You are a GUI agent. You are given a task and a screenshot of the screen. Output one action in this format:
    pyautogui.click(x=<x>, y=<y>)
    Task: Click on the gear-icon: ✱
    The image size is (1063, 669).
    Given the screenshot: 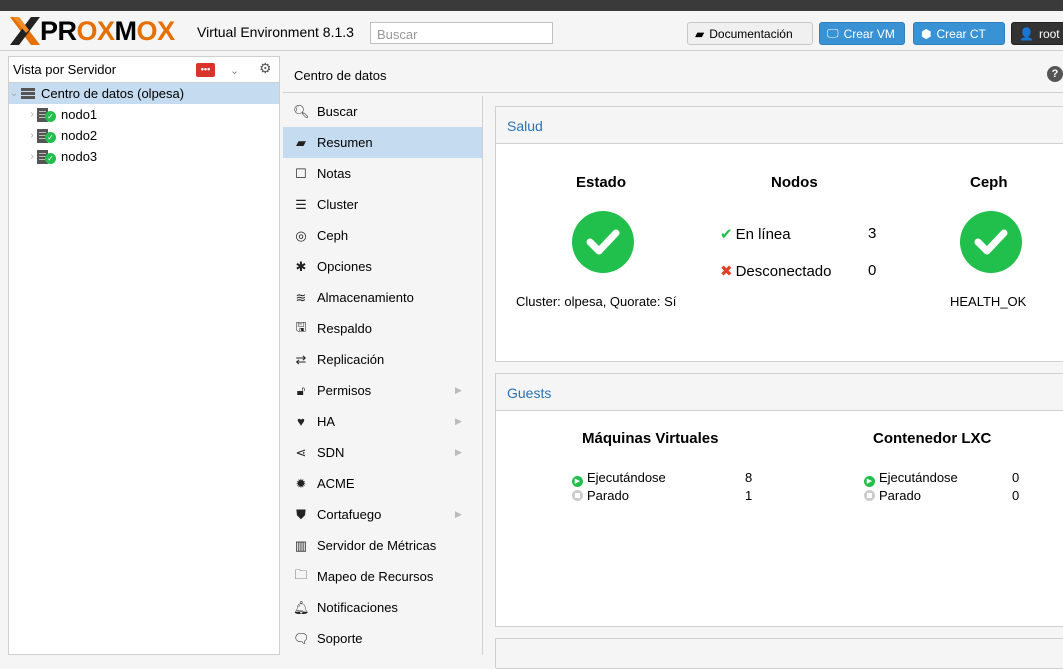 What is the action you would take?
    pyautogui.click(x=301, y=266)
    